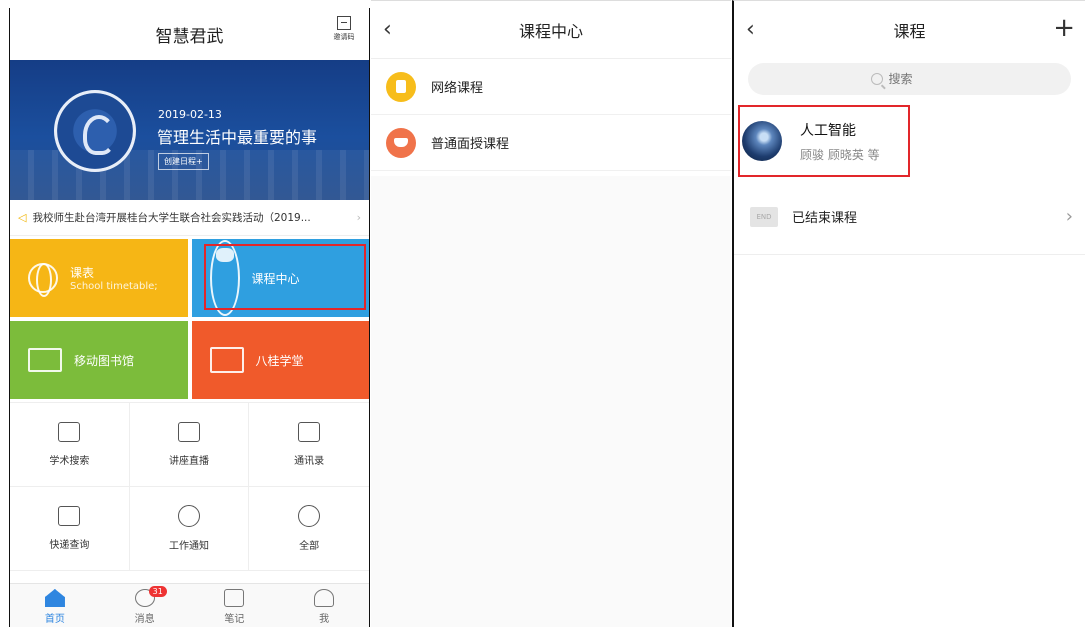 This screenshot has height=627, width=1085. Describe the element at coordinates (909, 217) in the screenshot. I see `ended-courses-item: END 已结束课程 ›` at that location.